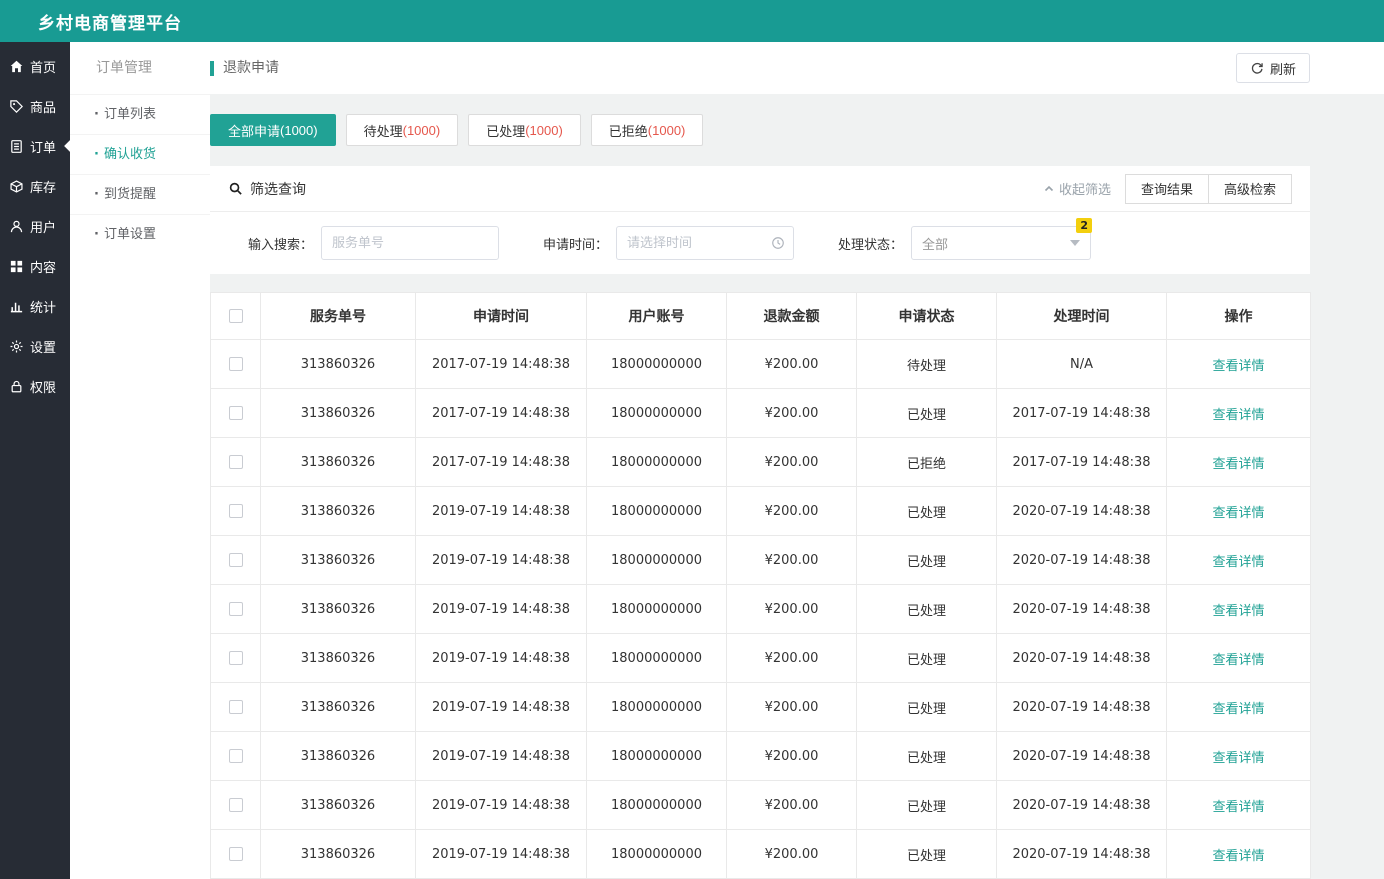  What do you see at coordinates (140, 154) in the screenshot?
I see `submenu-item-confirm-receipt: 确认收货` at bounding box center [140, 154].